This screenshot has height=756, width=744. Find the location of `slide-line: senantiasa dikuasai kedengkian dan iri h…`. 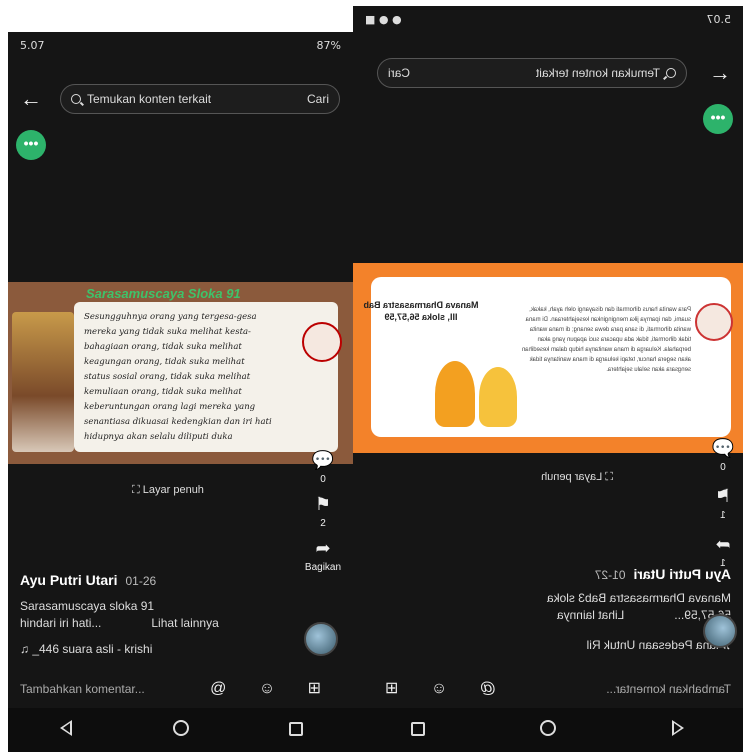

slide-line: senantiasa dikuasai kedengkian dan iri h… is located at coordinates (178, 422).